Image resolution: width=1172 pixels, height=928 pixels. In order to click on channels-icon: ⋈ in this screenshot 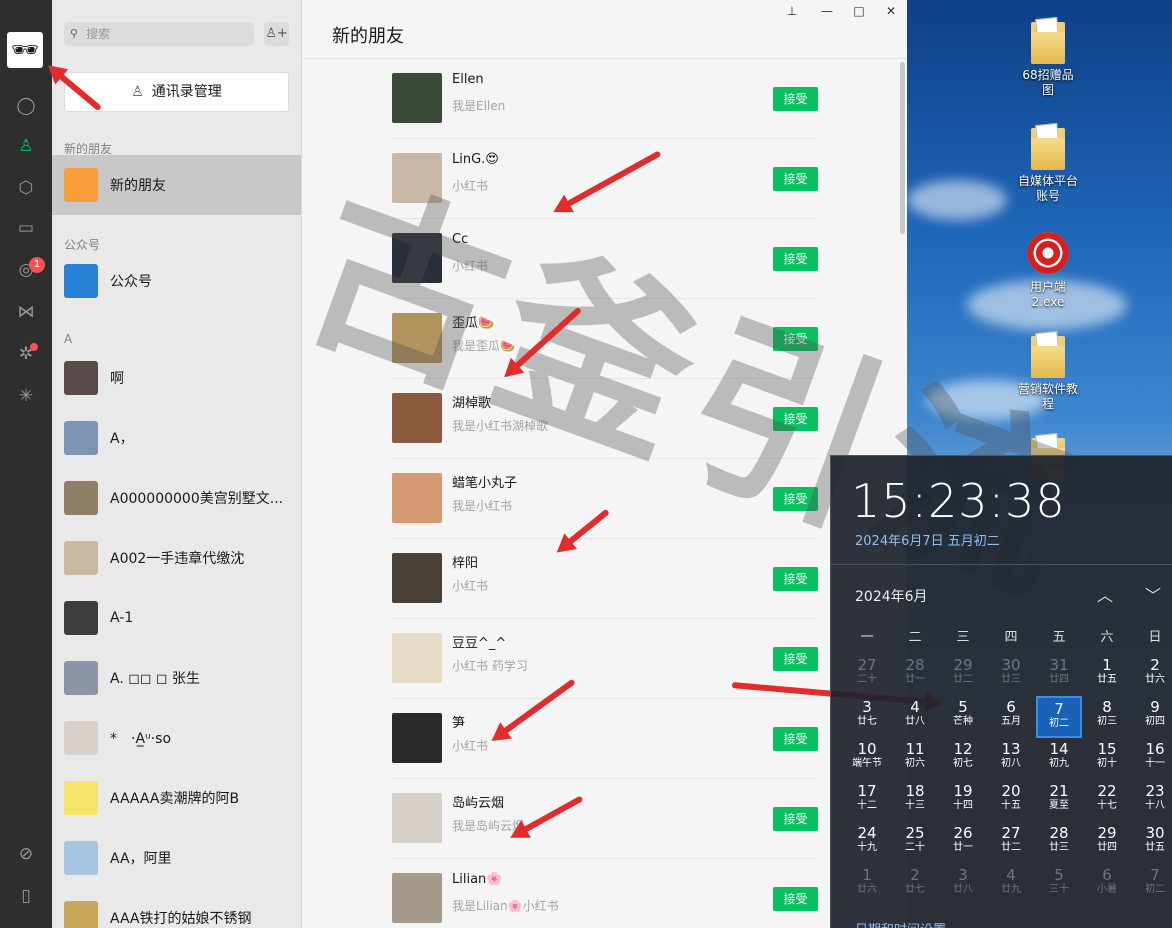, I will do `click(26, 312)`.